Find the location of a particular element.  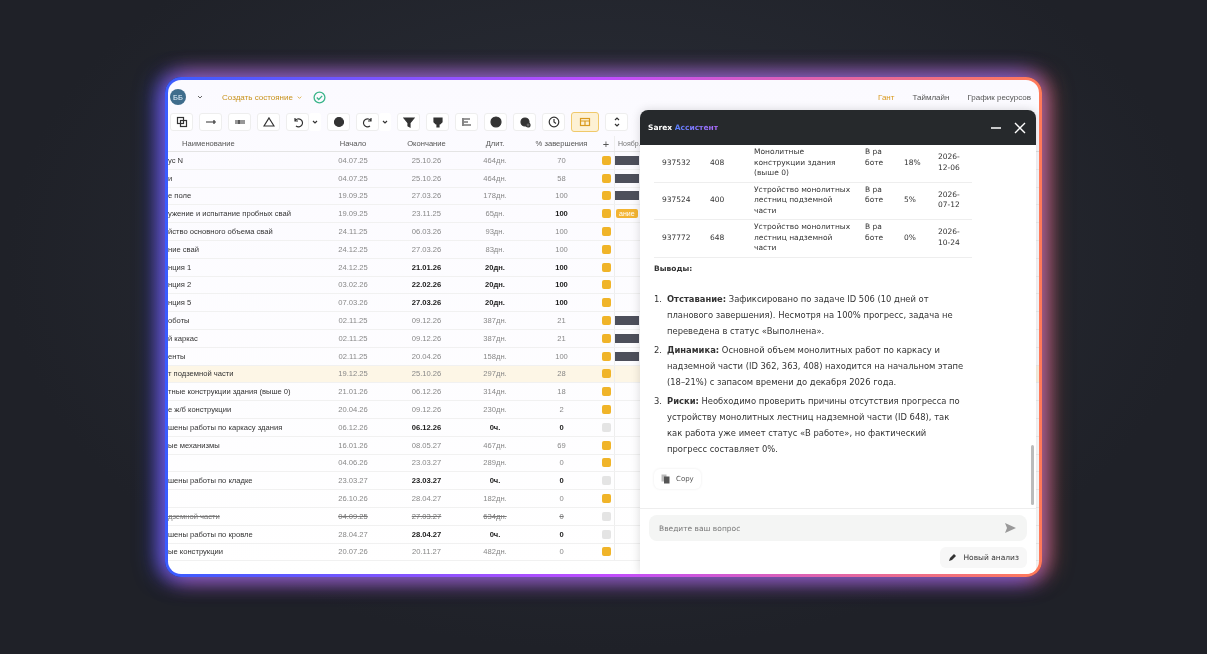

list-number: 3. is located at coordinates (658, 401).